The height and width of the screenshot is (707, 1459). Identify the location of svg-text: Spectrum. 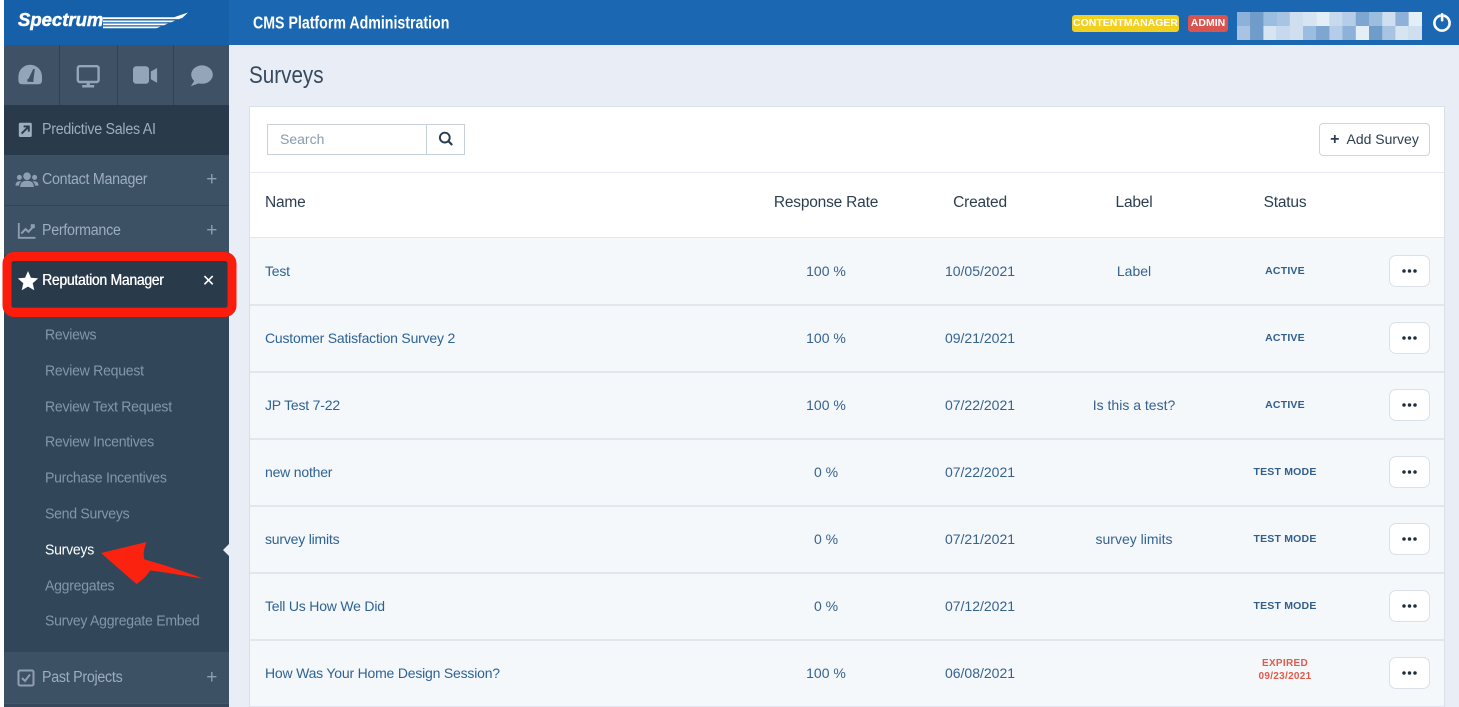
(60, 19).